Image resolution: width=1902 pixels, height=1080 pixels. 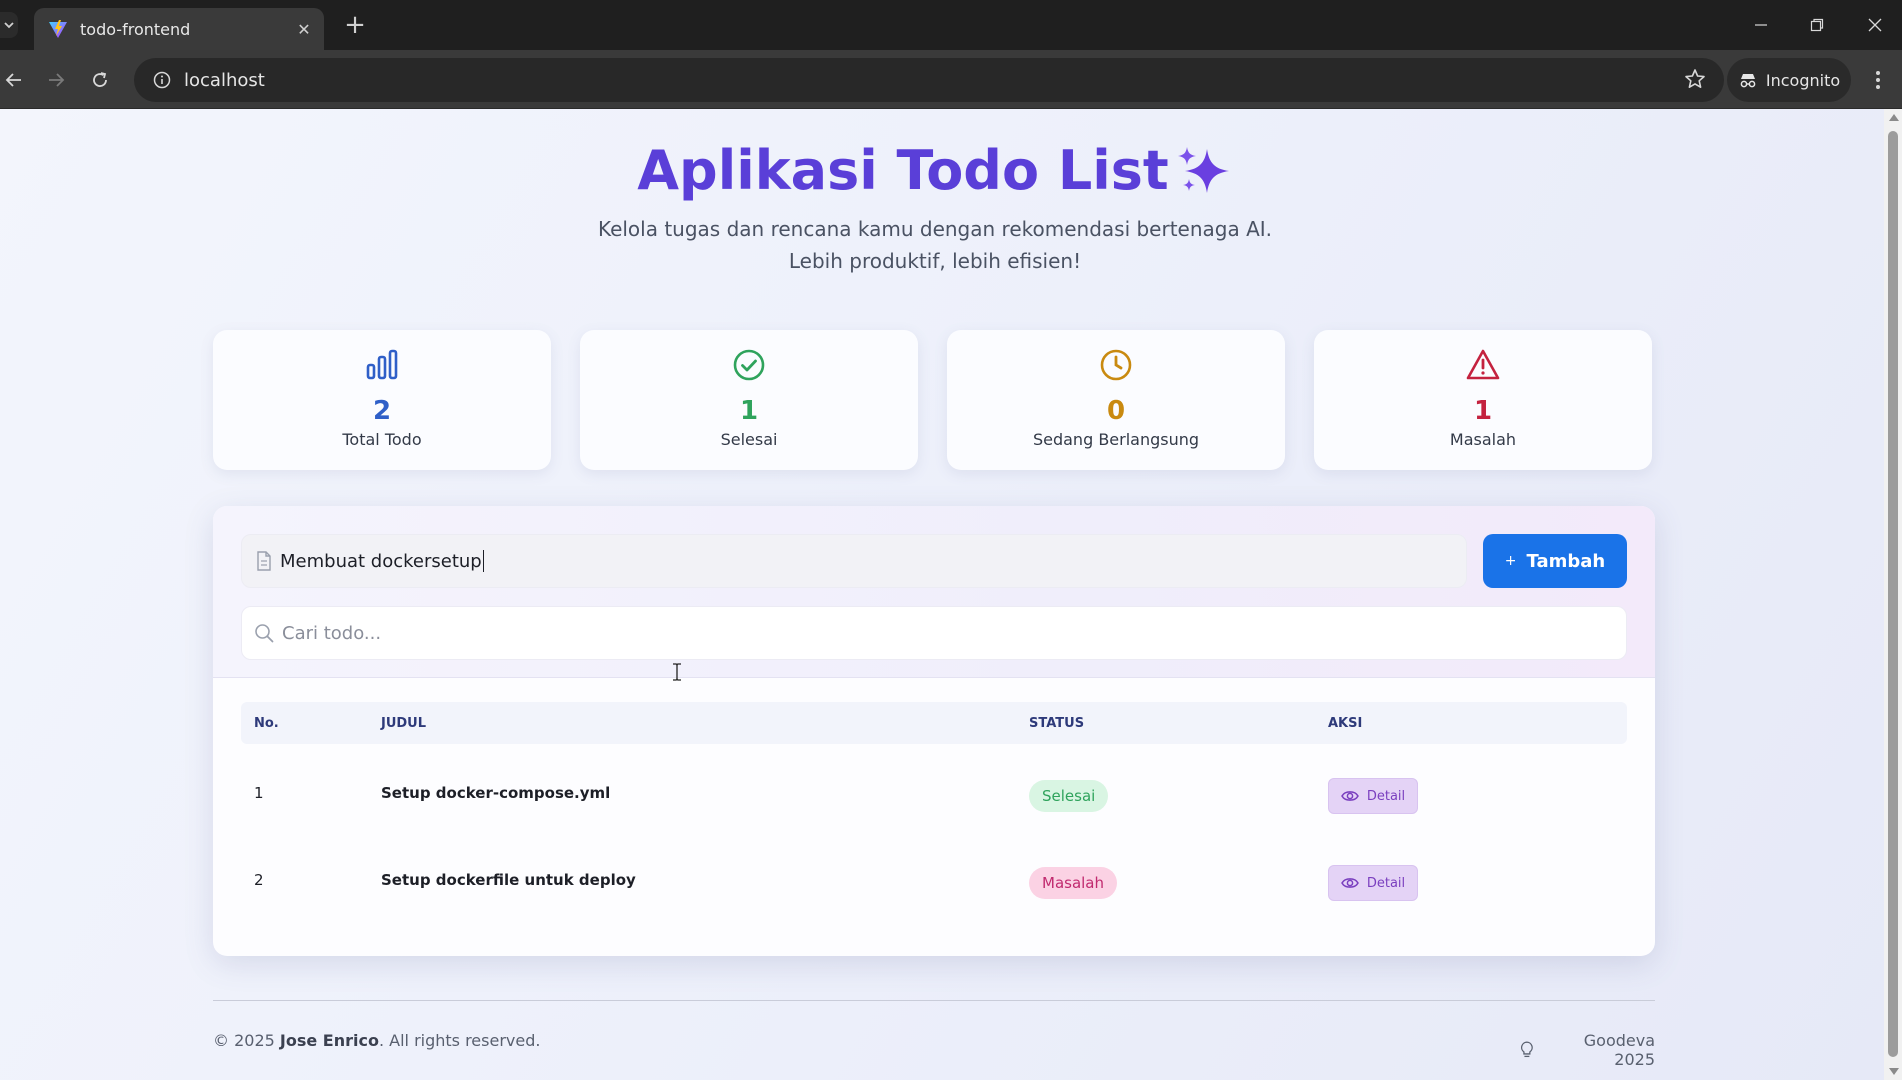 What do you see at coordinates (58, 29) in the screenshot?
I see `vite-logo-icon` at bounding box center [58, 29].